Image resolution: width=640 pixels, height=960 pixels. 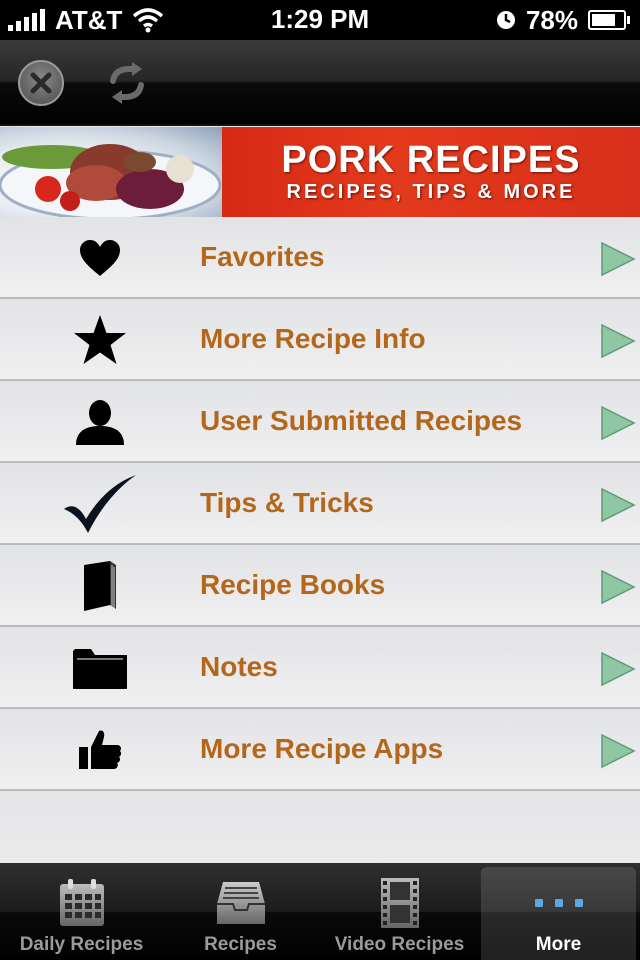 I want to click on tab-label: Video Recipes, so click(x=399, y=944).